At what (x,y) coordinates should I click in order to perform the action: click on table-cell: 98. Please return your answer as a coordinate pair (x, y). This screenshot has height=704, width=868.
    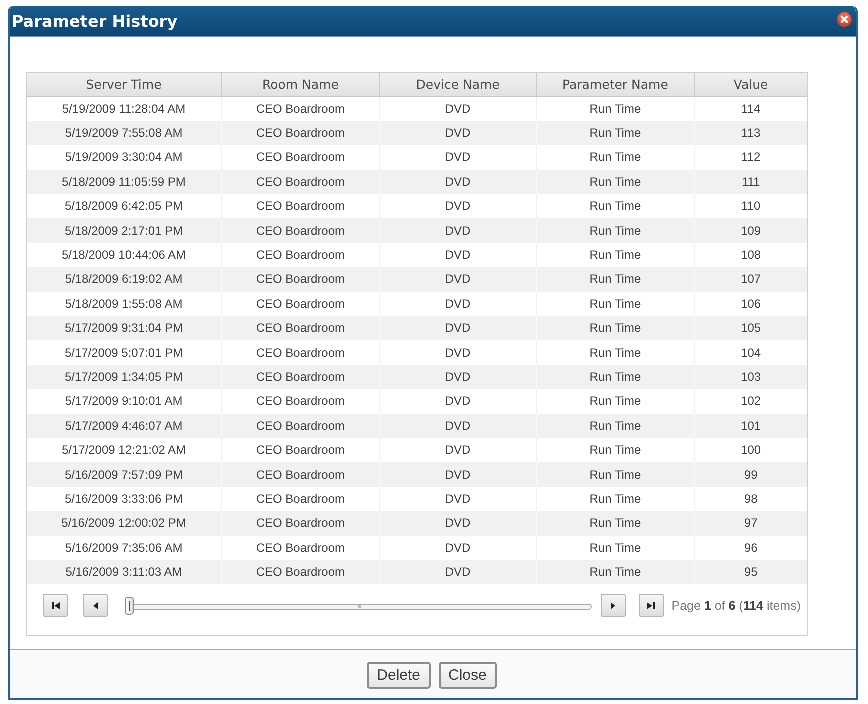
    Looking at the image, I should click on (750, 499).